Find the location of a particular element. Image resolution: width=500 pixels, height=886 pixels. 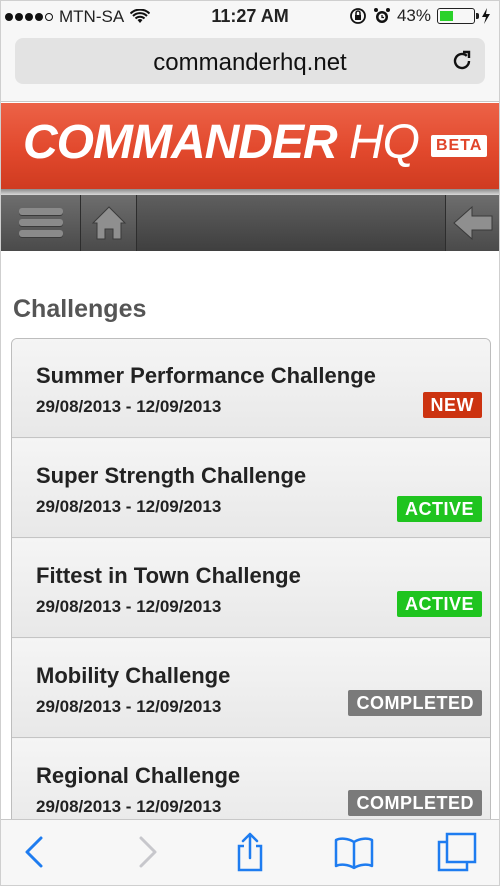

url-text: commanderhq.net is located at coordinates (250, 63).